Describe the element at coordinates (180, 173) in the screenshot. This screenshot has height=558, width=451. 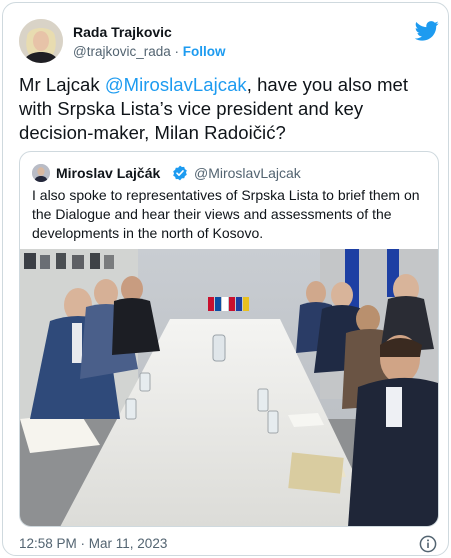
I see `verified-badge-icon` at that location.